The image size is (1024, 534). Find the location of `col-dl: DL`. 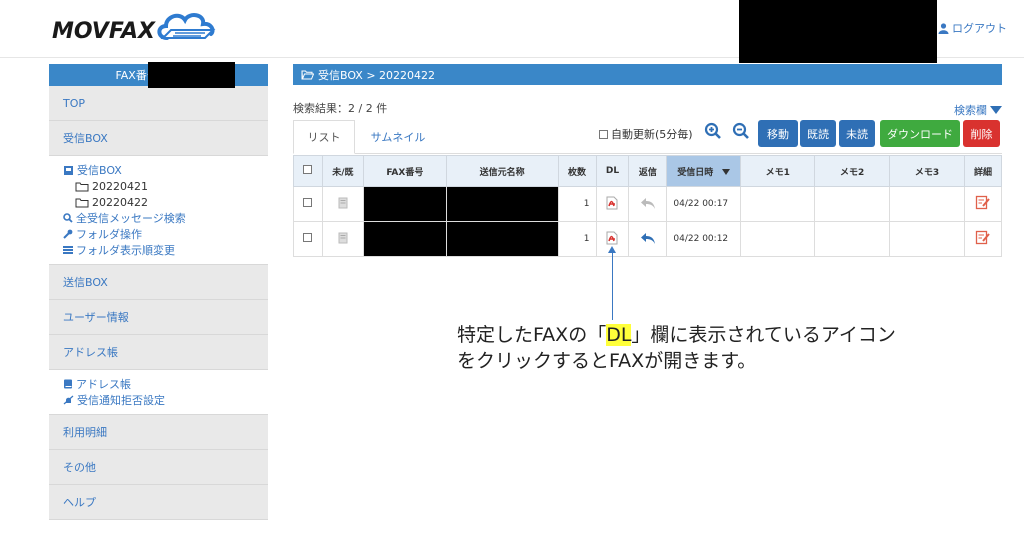

col-dl: DL is located at coordinates (612, 171).